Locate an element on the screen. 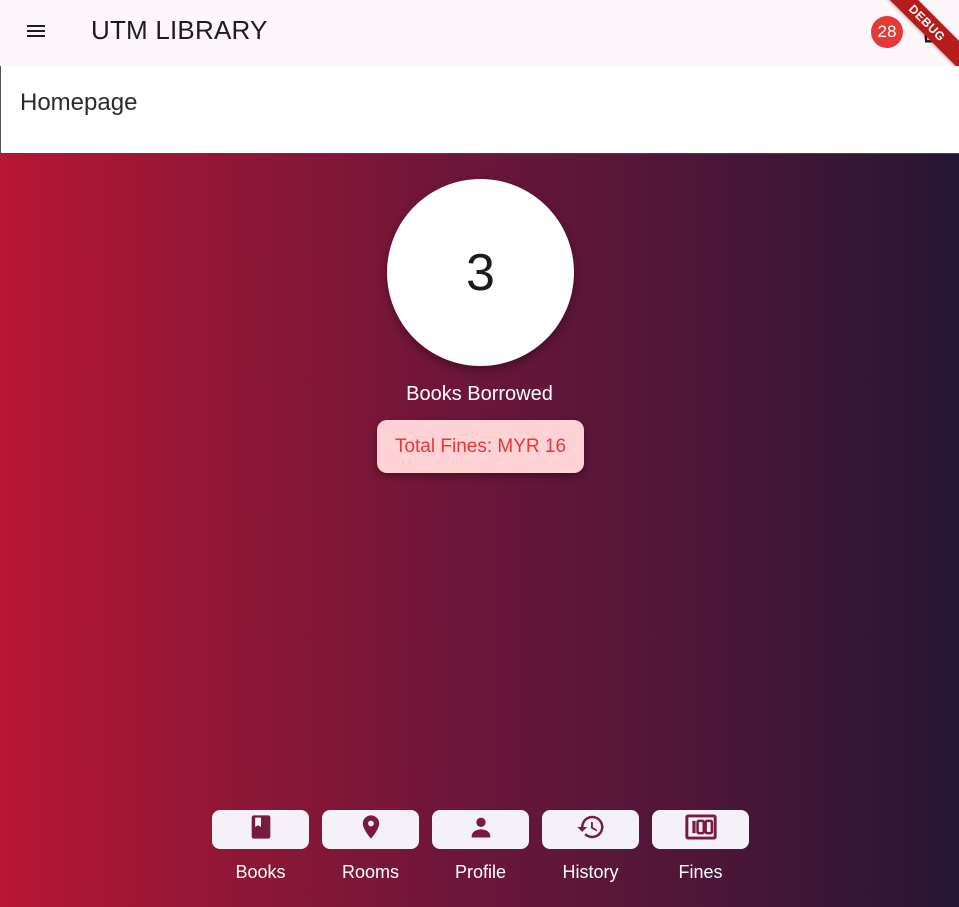 This screenshot has height=907, width=959. nav-label-history: History is located at coordinates (590, 872).